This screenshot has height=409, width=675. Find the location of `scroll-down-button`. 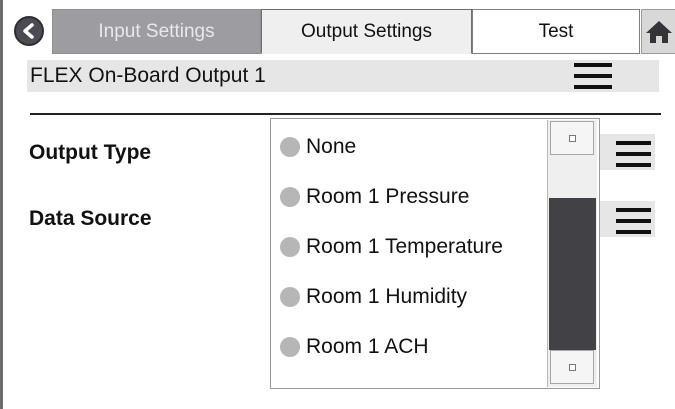

scroll-down-button is located at coordinates (572, 367).